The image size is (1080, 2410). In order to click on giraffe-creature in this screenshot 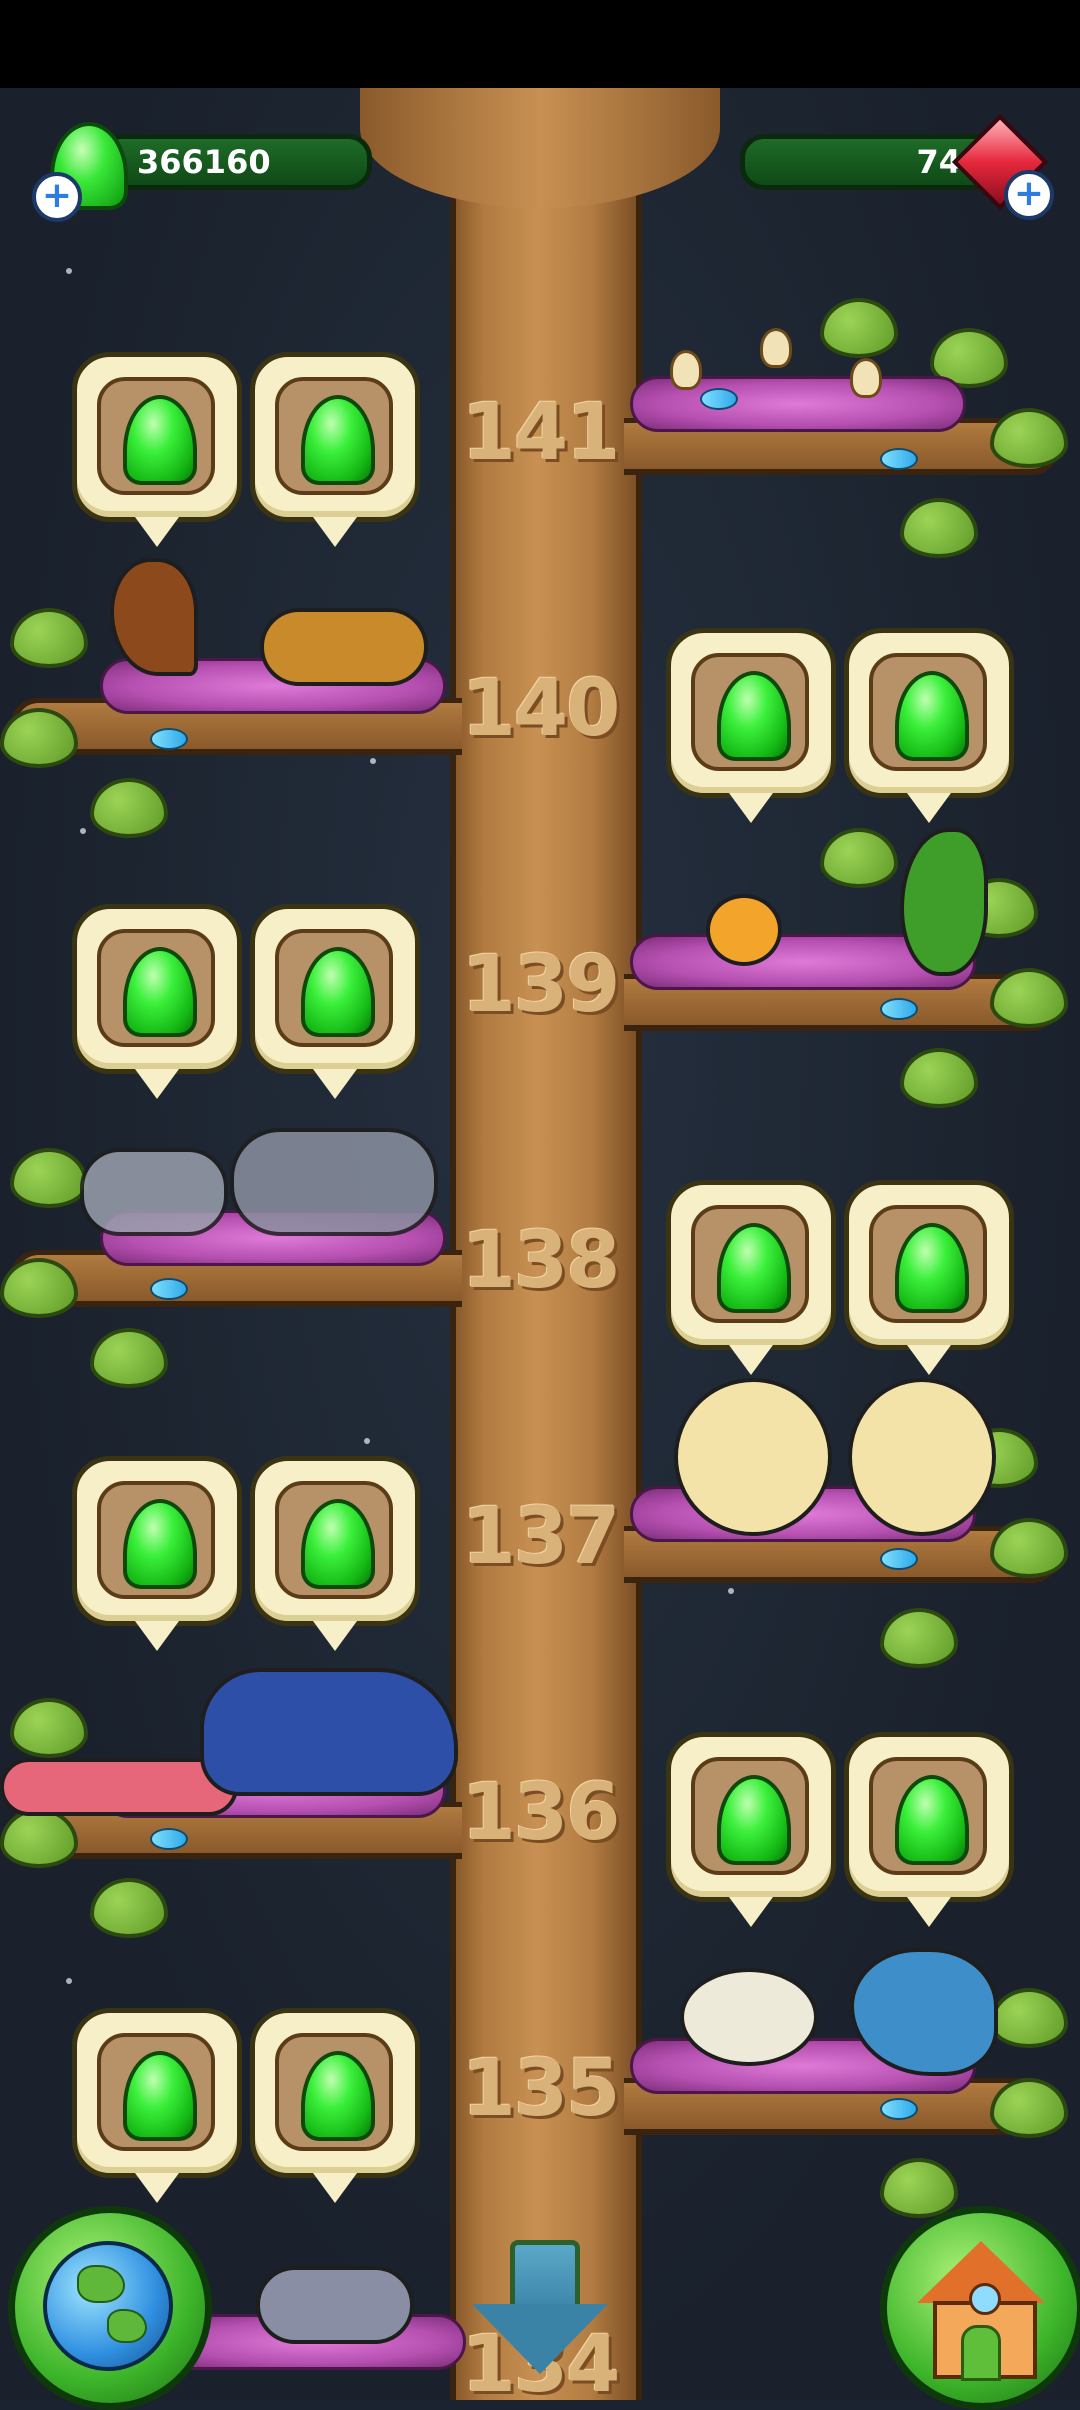, I will do `click(344, 647)`.